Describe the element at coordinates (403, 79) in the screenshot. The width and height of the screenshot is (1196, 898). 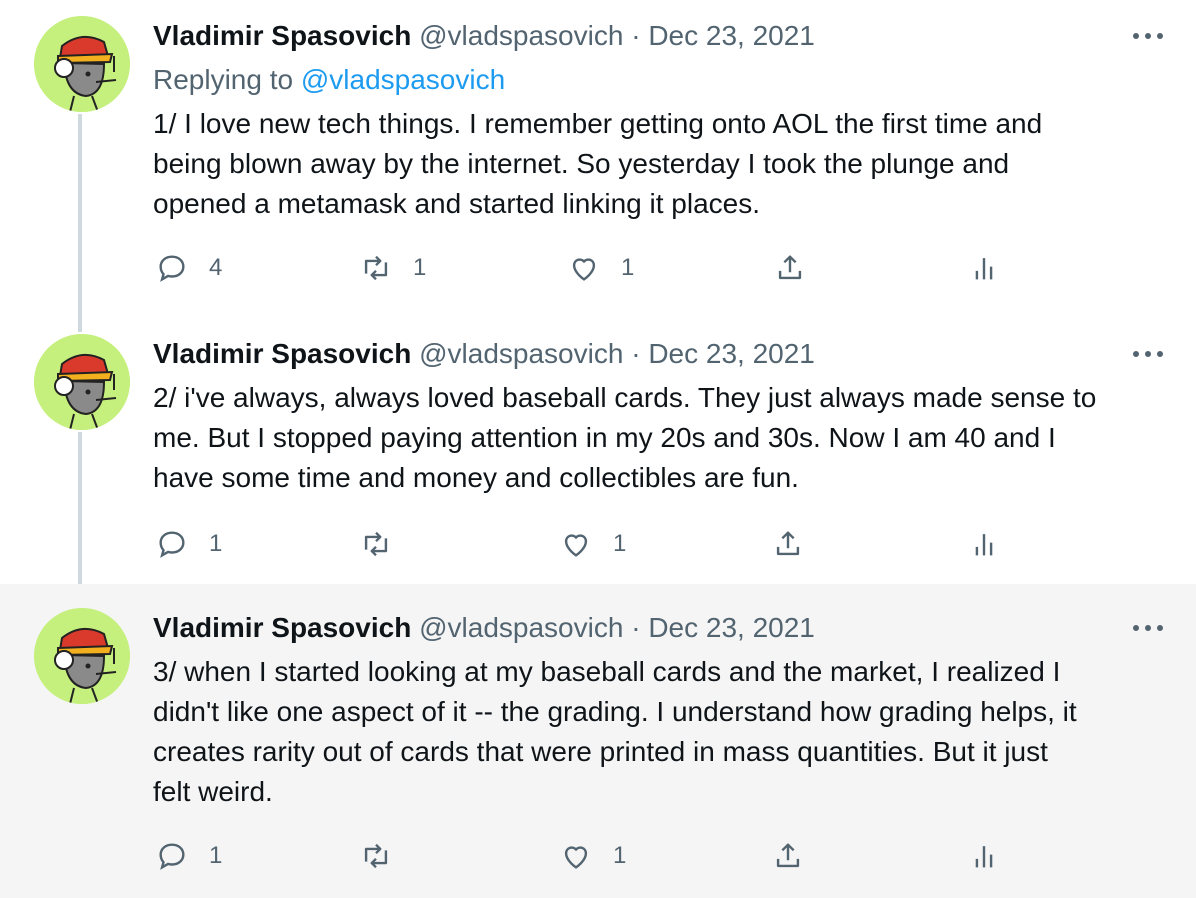
I see `mention-link: @vladspasovich` at that location.